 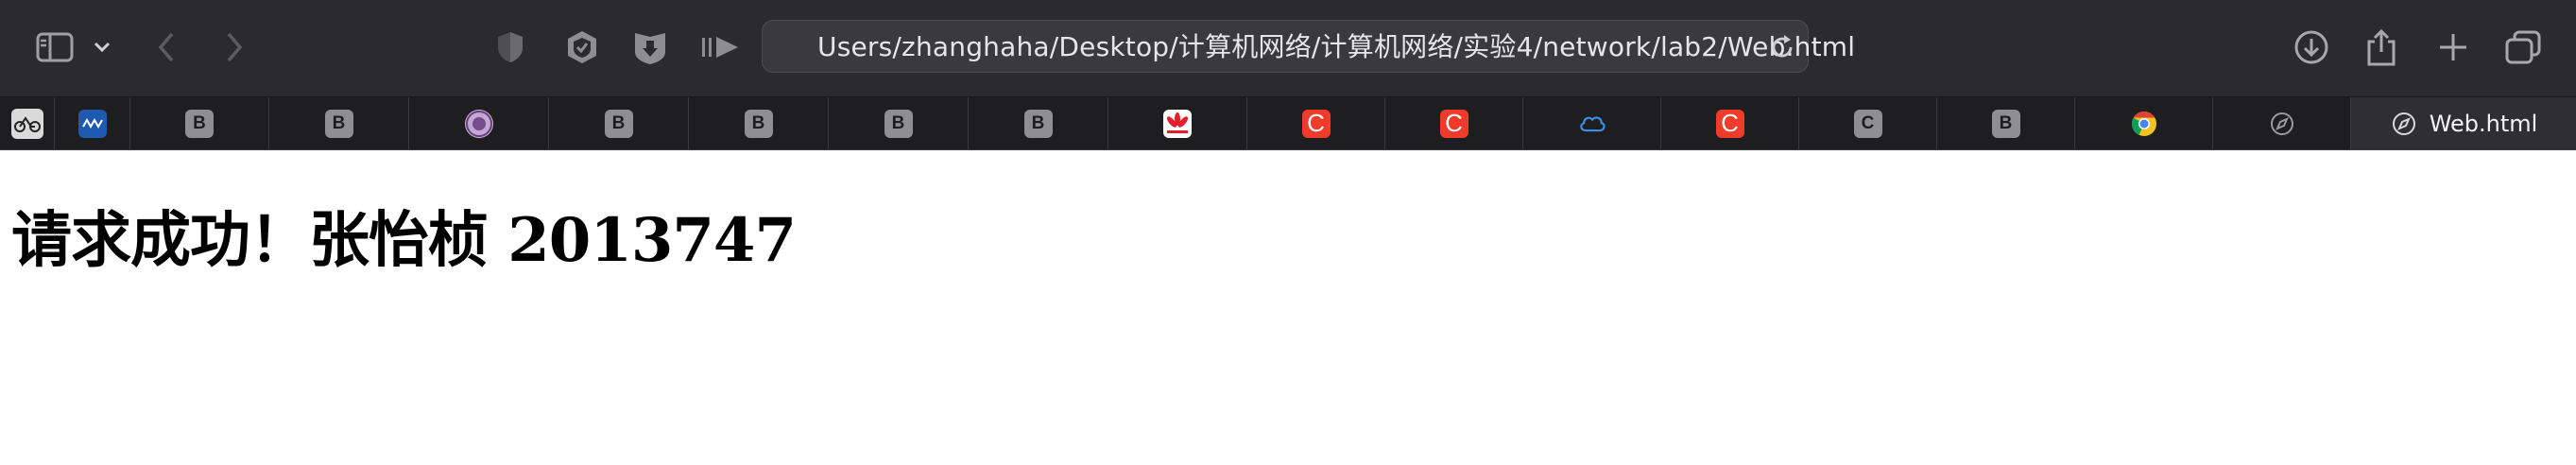 I want to click on tab-15: C, so click(x=1868, y=123).